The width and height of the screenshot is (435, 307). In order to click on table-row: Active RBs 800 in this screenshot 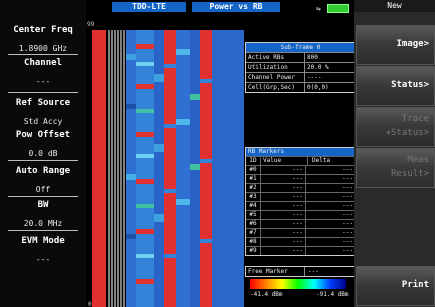, I will do `click(300, 57)`.